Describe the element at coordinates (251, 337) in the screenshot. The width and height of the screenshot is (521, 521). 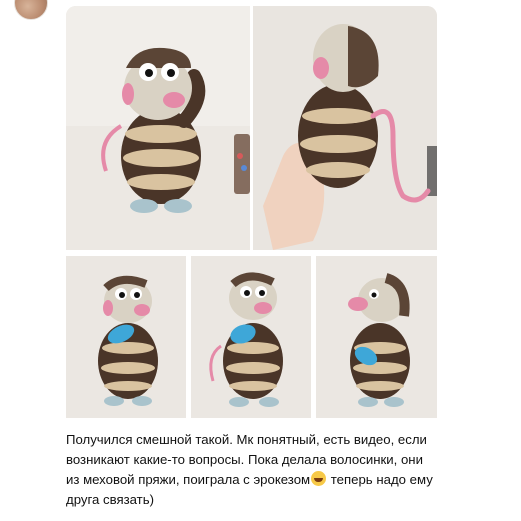
I see `photo-with-toy-center` at that location.